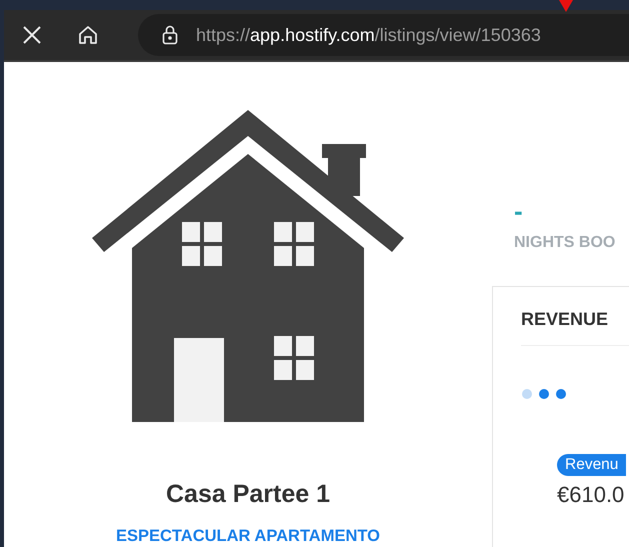 This screenshot has width=629, height=547. I want to click on listing-subtitle: ESPECTACULAR APARTAMENTO, so click(248, 536).